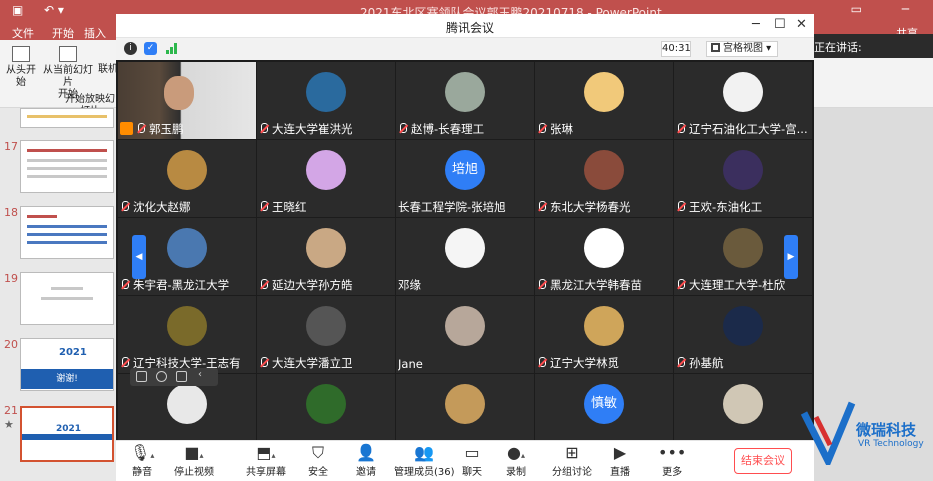 The image size is (933, 481). Describe the element at coordinates (11, 278) in the screenshot. I see `slide-number: 19` at that location.